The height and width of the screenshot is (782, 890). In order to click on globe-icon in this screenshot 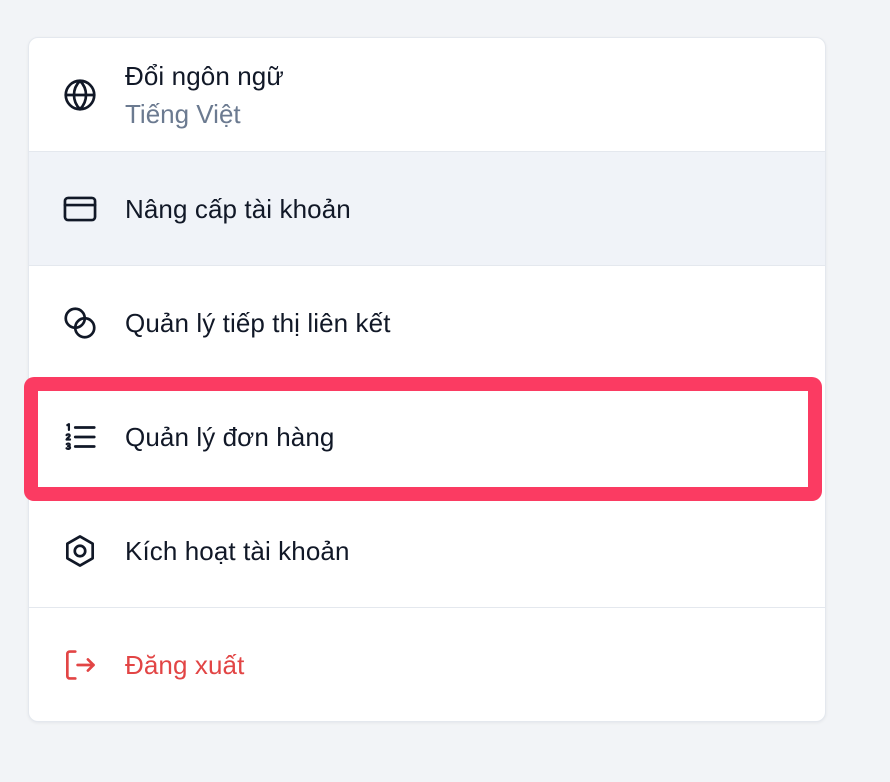, I will do `click(80, 95)`.